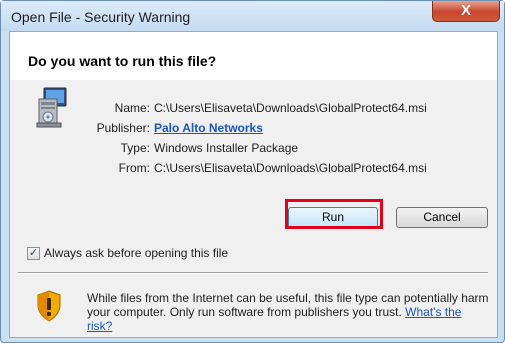  What do you see at coordinates (134, 168) in the screenshot?
I see `from-label: From:` at bounding box center [134, 168].